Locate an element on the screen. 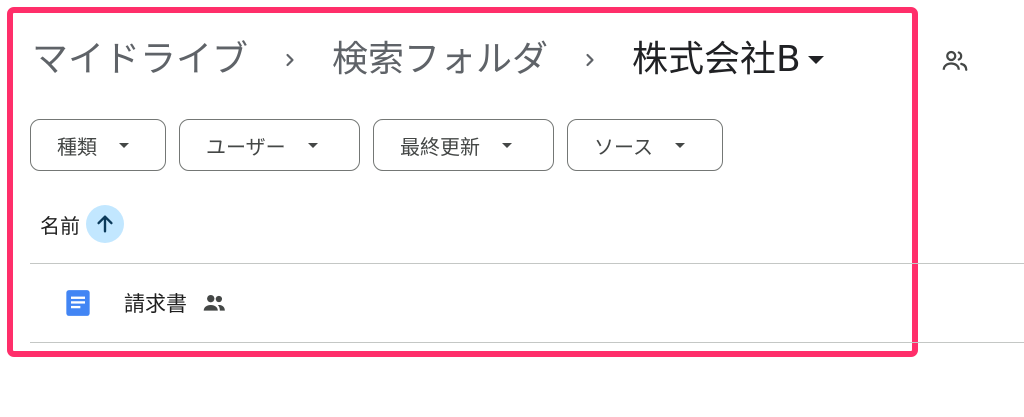 The height and width of the screenshot is (417, 1024). filter-bar: 種類 ユーザー 最終更新 ソース is located at coordinates (376, 145).